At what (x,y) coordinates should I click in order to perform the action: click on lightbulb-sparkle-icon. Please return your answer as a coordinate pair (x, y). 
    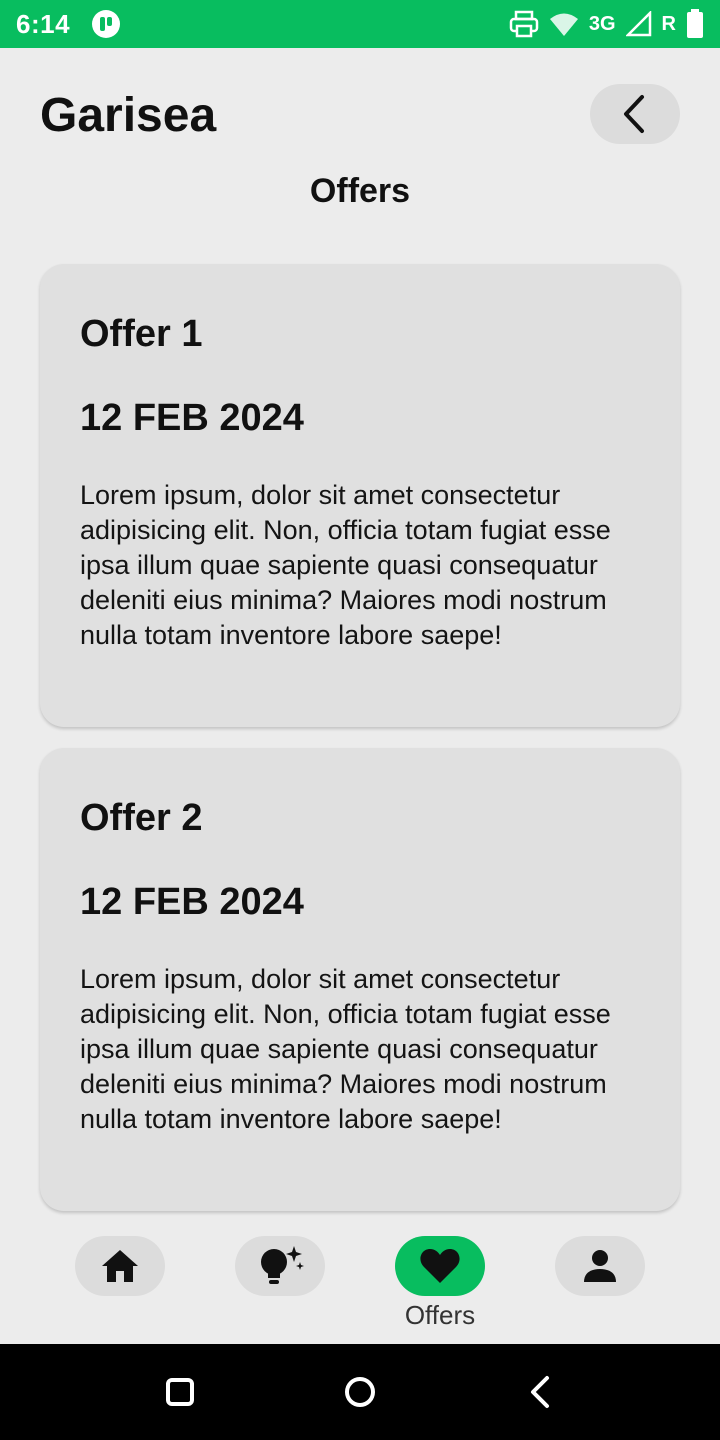
    Looking at the image, I should click on (282, 1265).